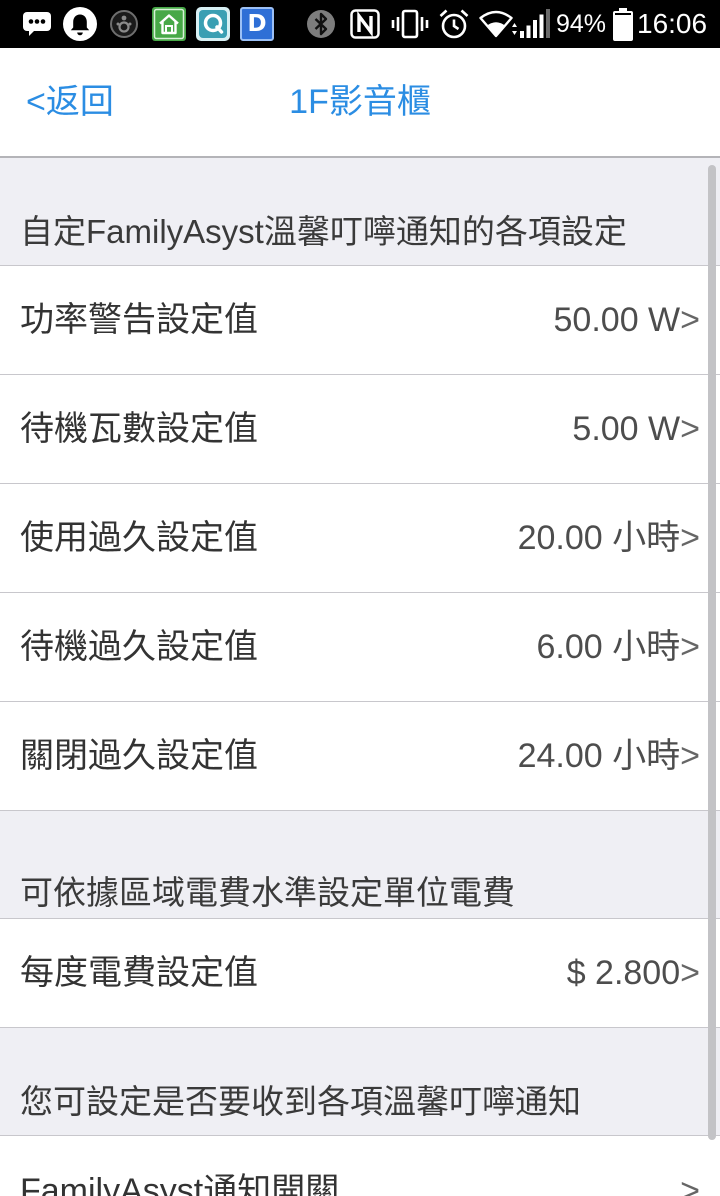  I want to click on page-title: 1F影音櫃, so click(360, 102).